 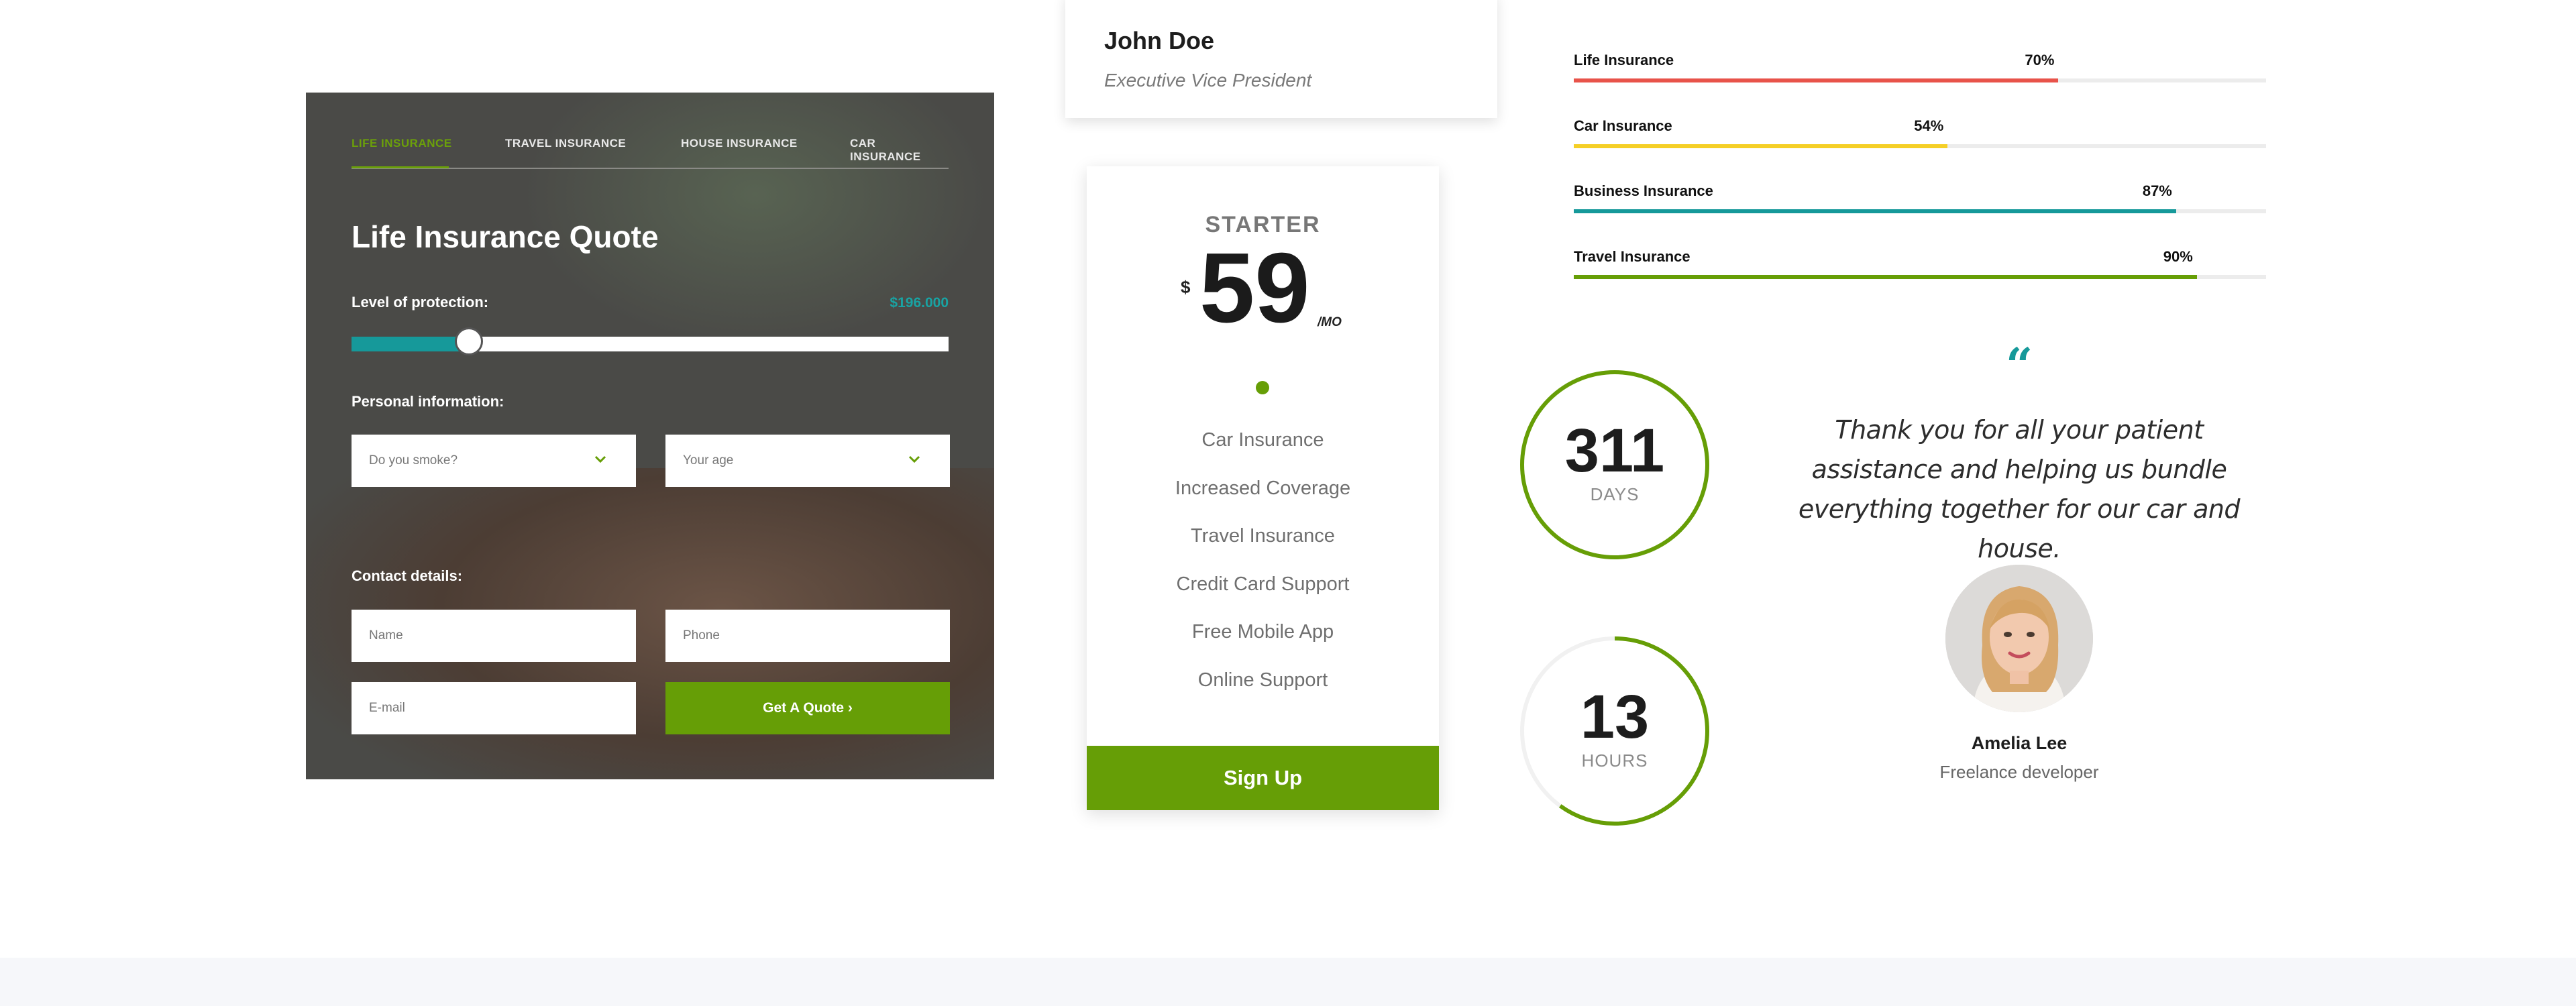 I want to click on contact-details-label: Contact details:, so click(x=407, y=575).